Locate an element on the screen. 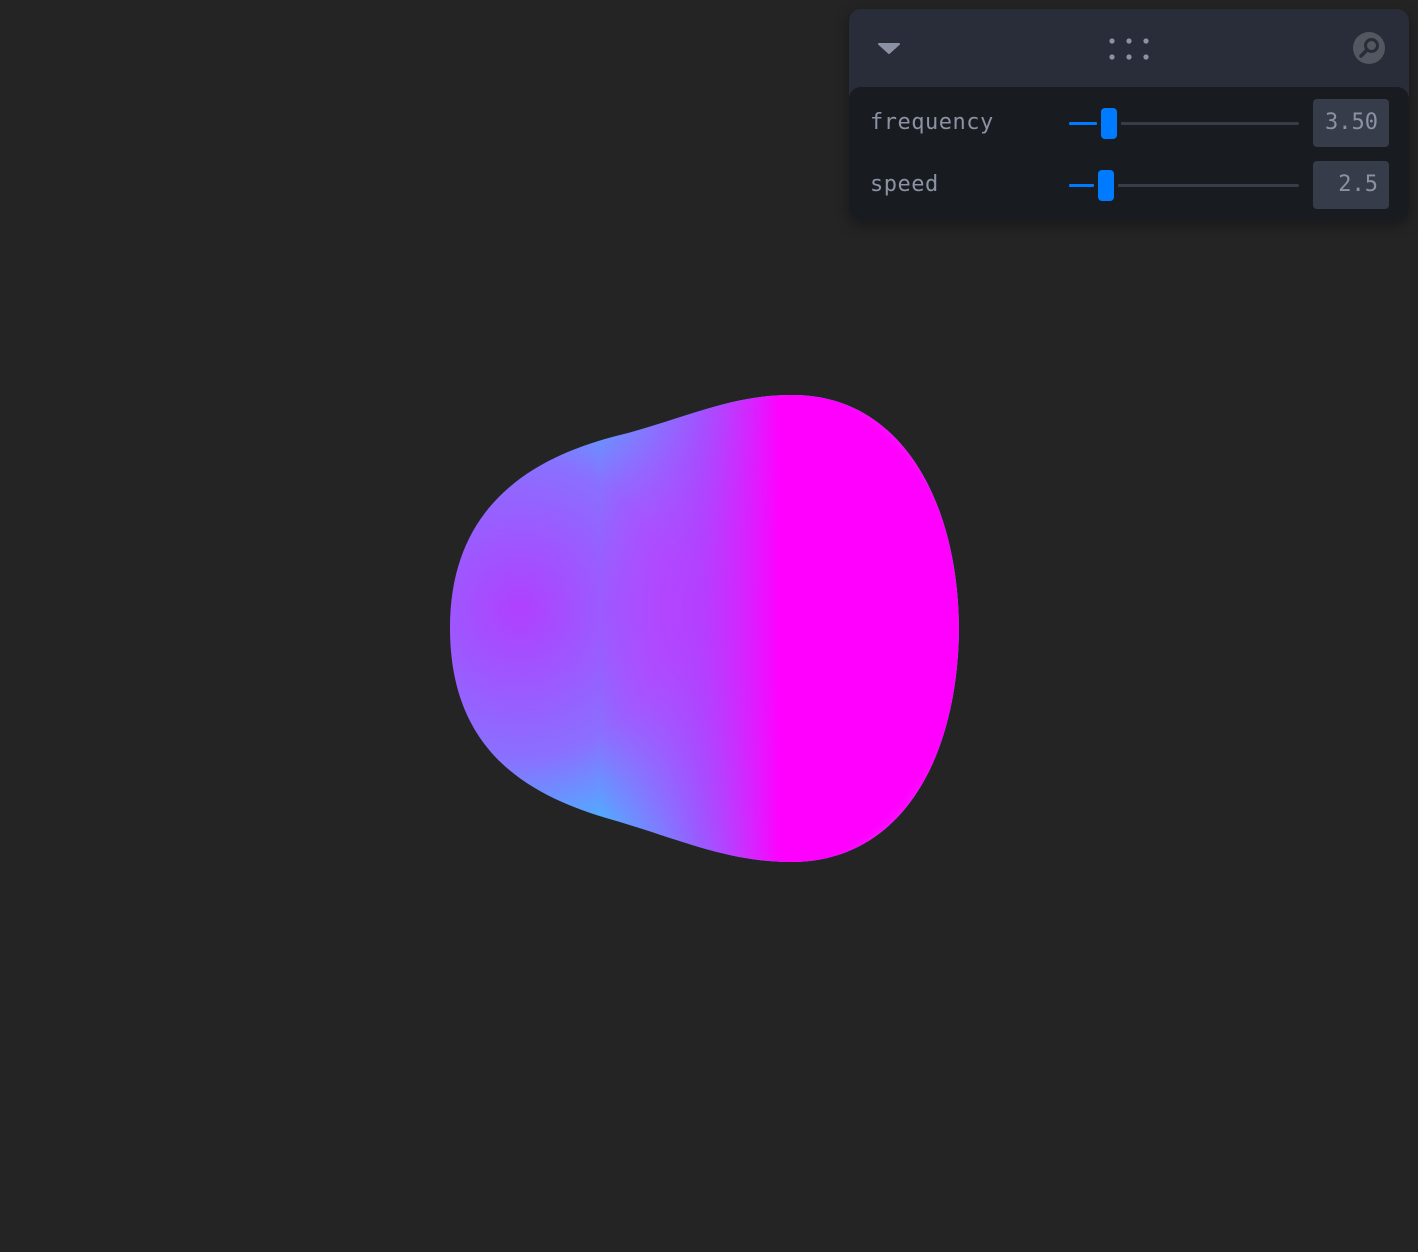 The width and height of the screenshot is (1418, 1252). controls-panel: frequency 3.50 speed 2.5 is located at coordinates (1129, 115).